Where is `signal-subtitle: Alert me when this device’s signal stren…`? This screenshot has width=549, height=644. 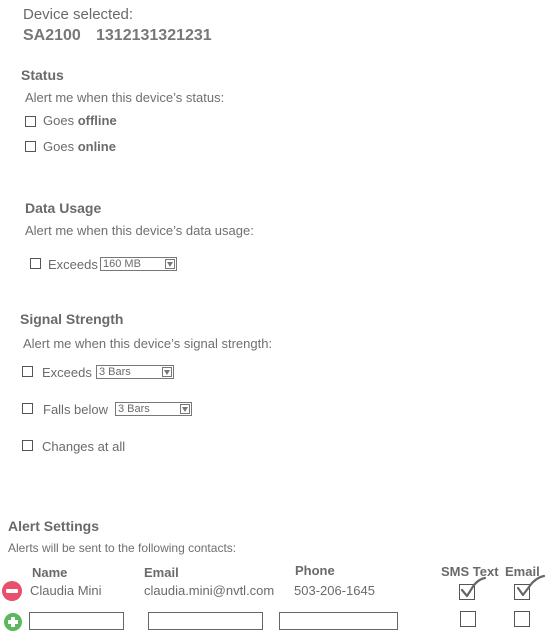
signal-subtitle: Alert me when this device’s signal stren… is located at coordinates (148, 343).